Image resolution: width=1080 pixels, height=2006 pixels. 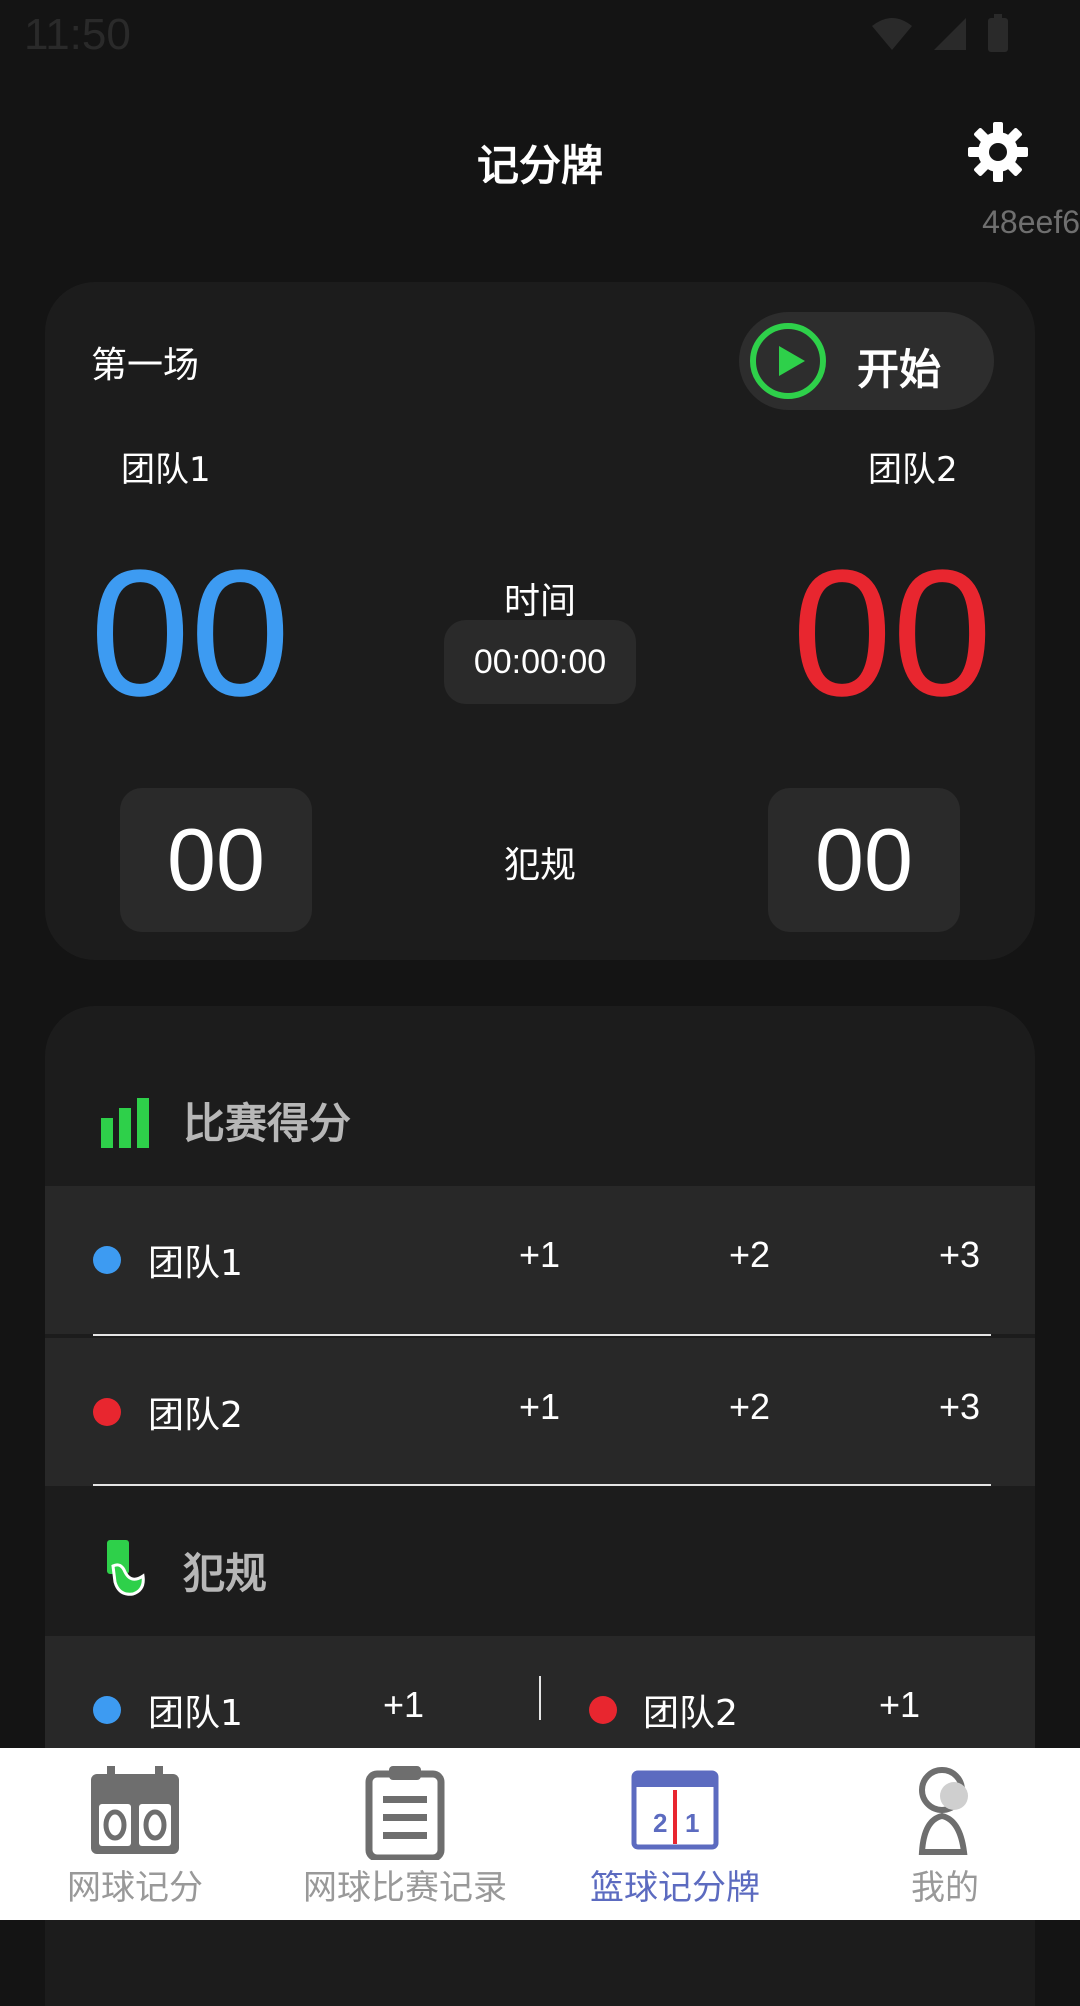 What do you see at coordinates (945, 1888) in the screenshot?
I see `tab-label: 我的` at bounding box center [945, 1888].